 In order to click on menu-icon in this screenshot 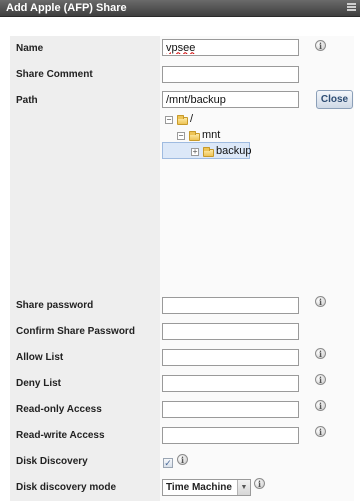, I will do `click(351, 7)`.